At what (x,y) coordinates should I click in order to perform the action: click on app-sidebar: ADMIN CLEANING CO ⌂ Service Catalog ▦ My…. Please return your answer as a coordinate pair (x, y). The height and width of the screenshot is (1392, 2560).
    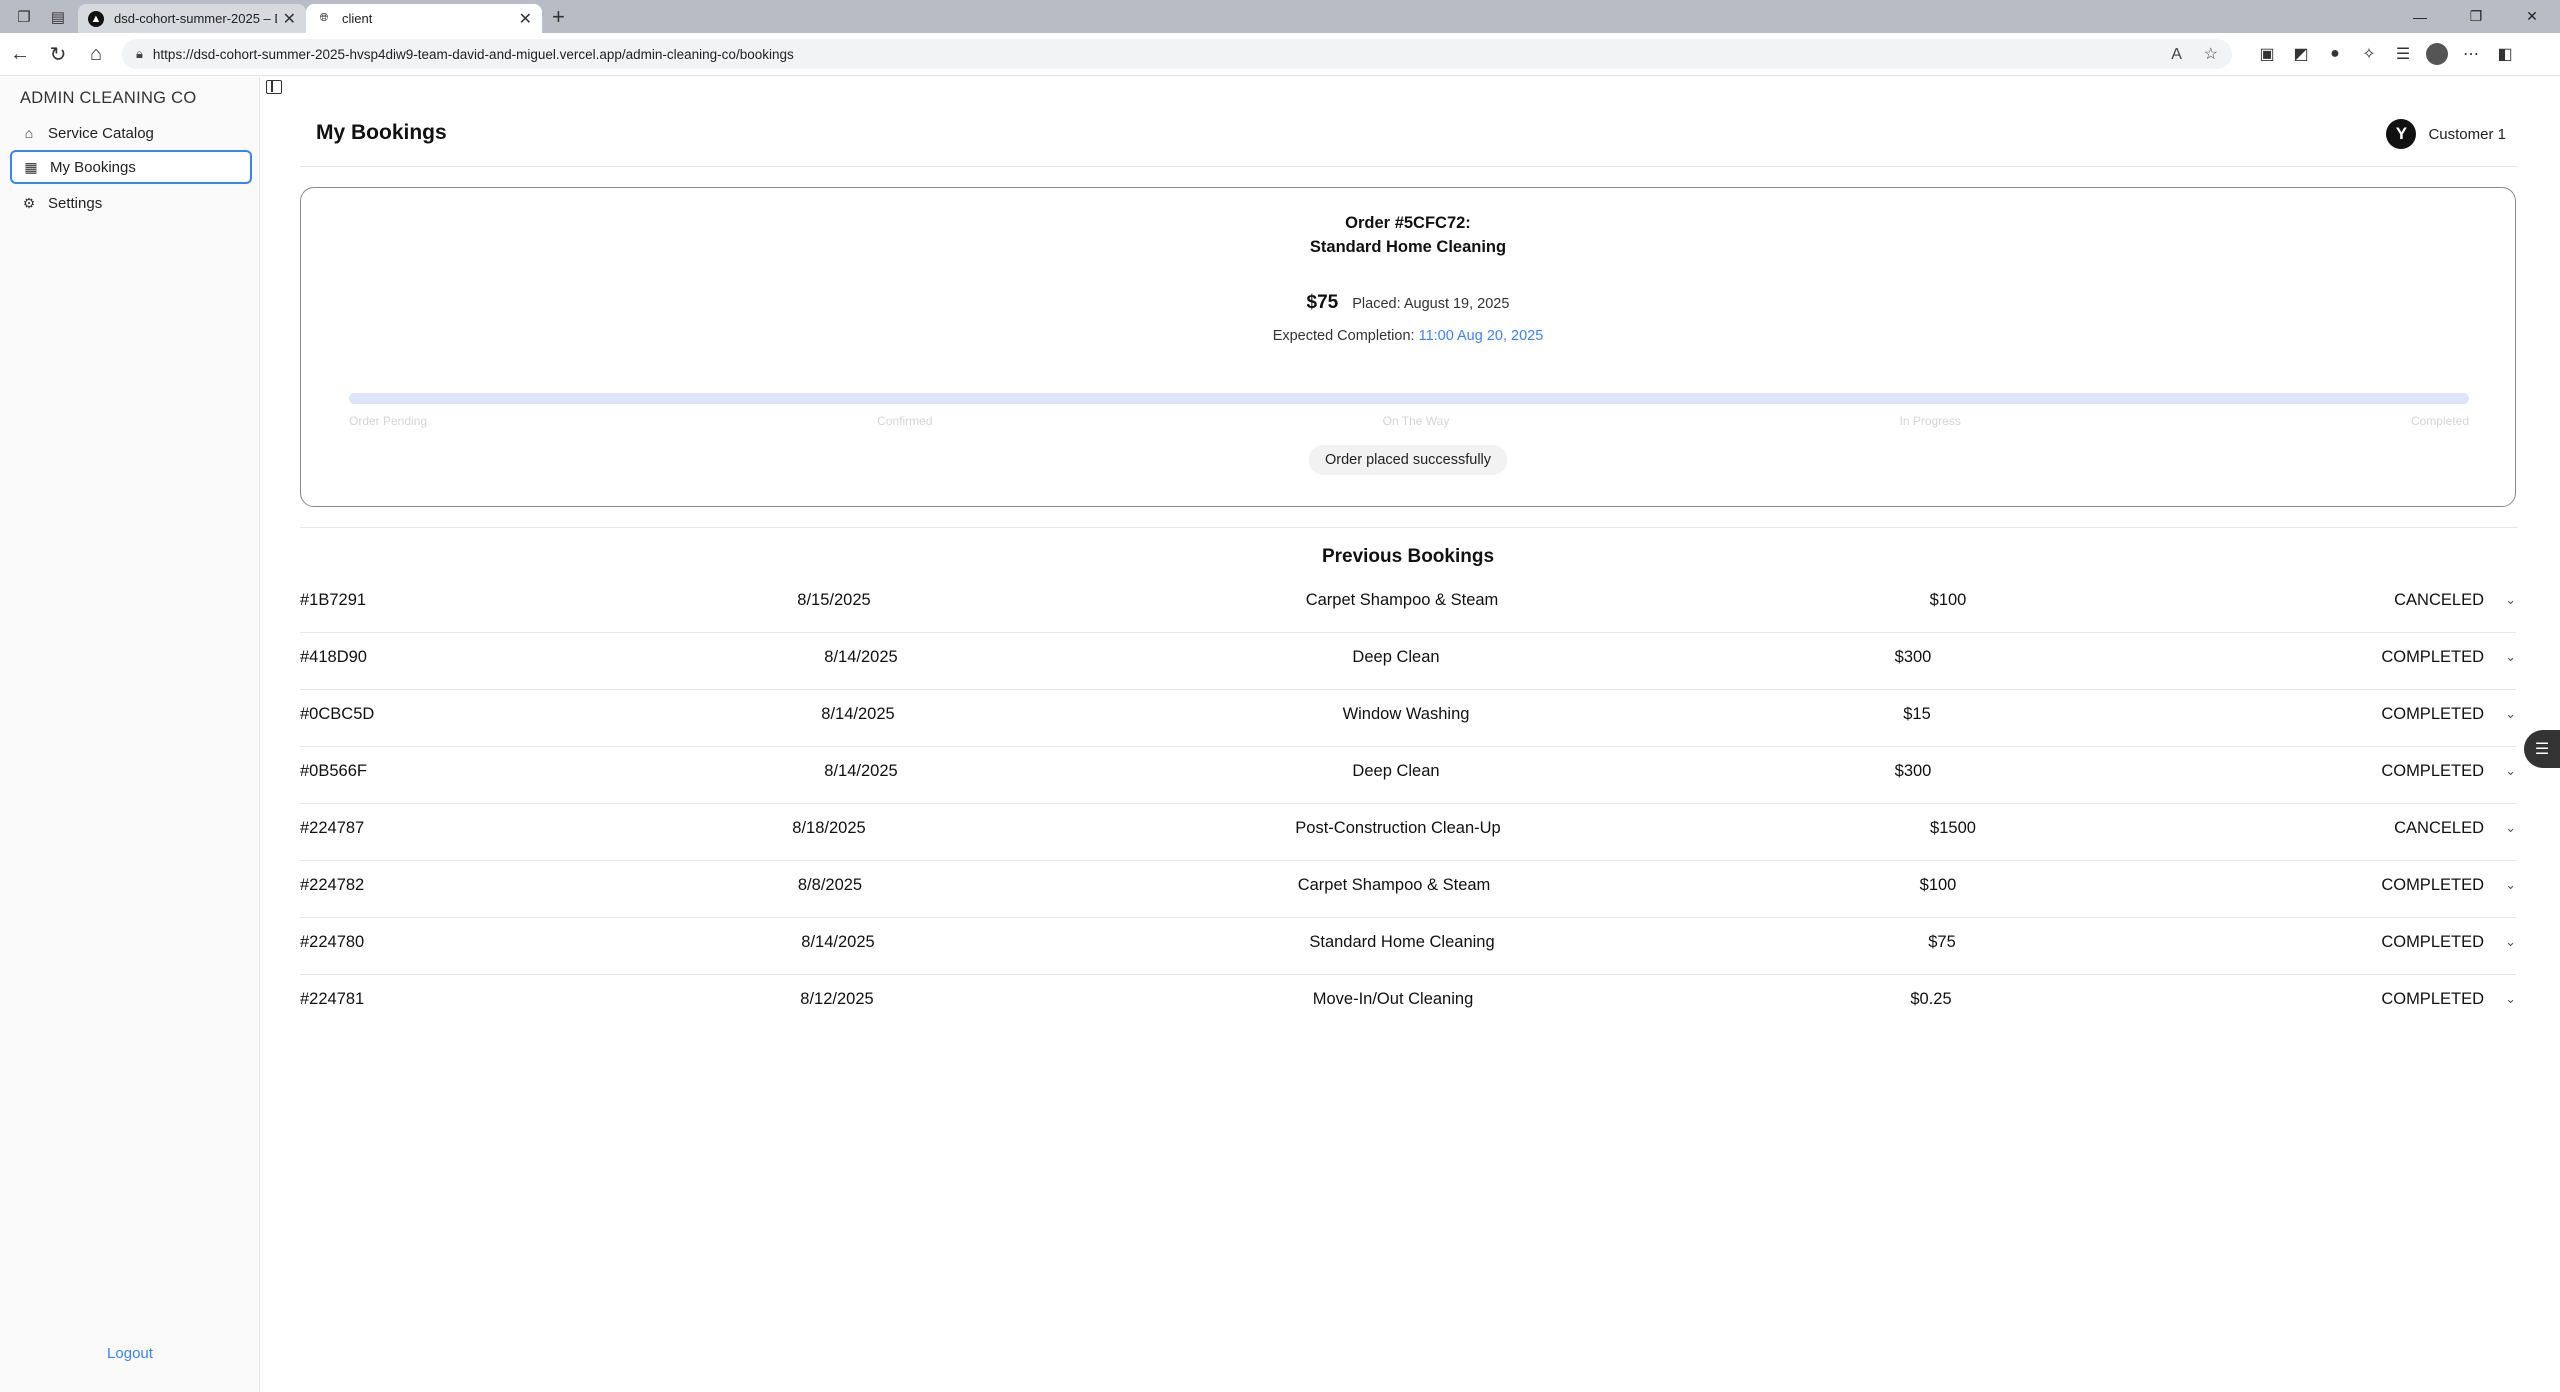
    Looking at the image, I should click on (130, 734).